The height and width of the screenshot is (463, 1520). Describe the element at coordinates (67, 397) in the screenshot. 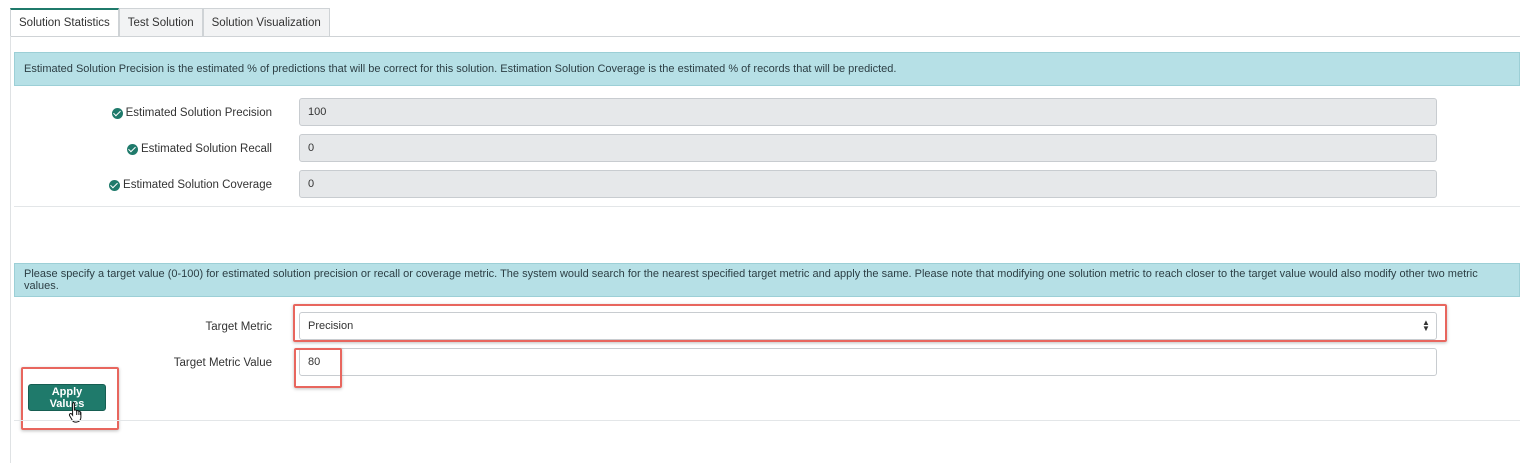

I see `apply-values-button: Apply Values` at that location.